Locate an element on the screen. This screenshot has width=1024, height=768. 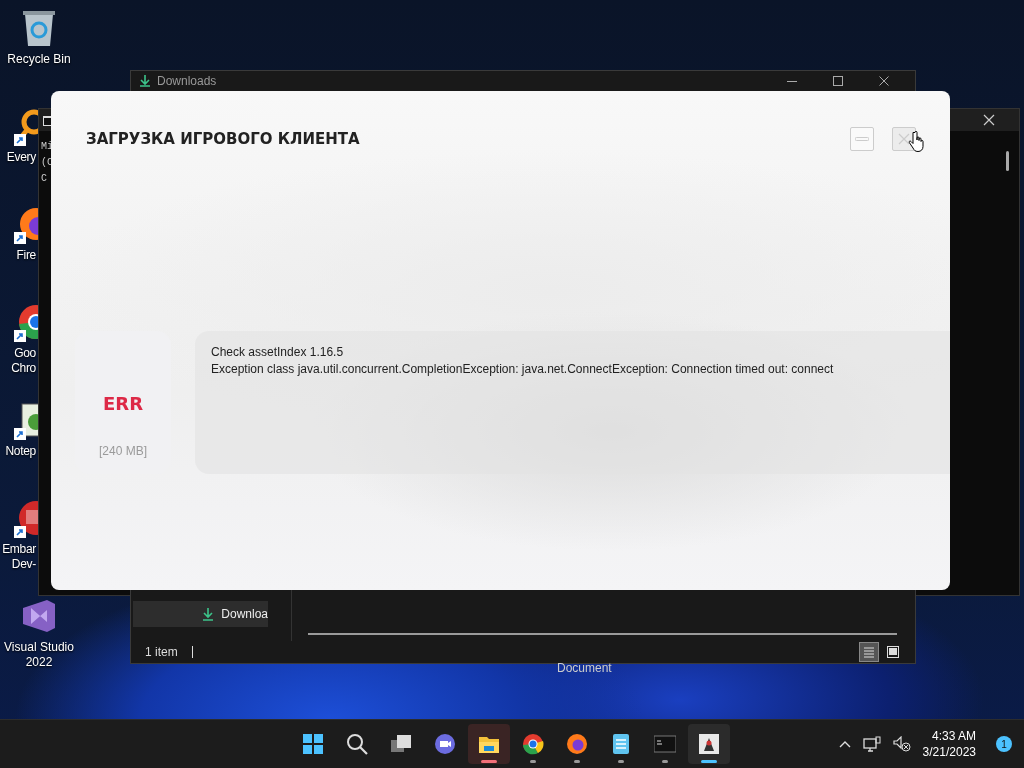
search-icon is located at coordinates (357, 744).